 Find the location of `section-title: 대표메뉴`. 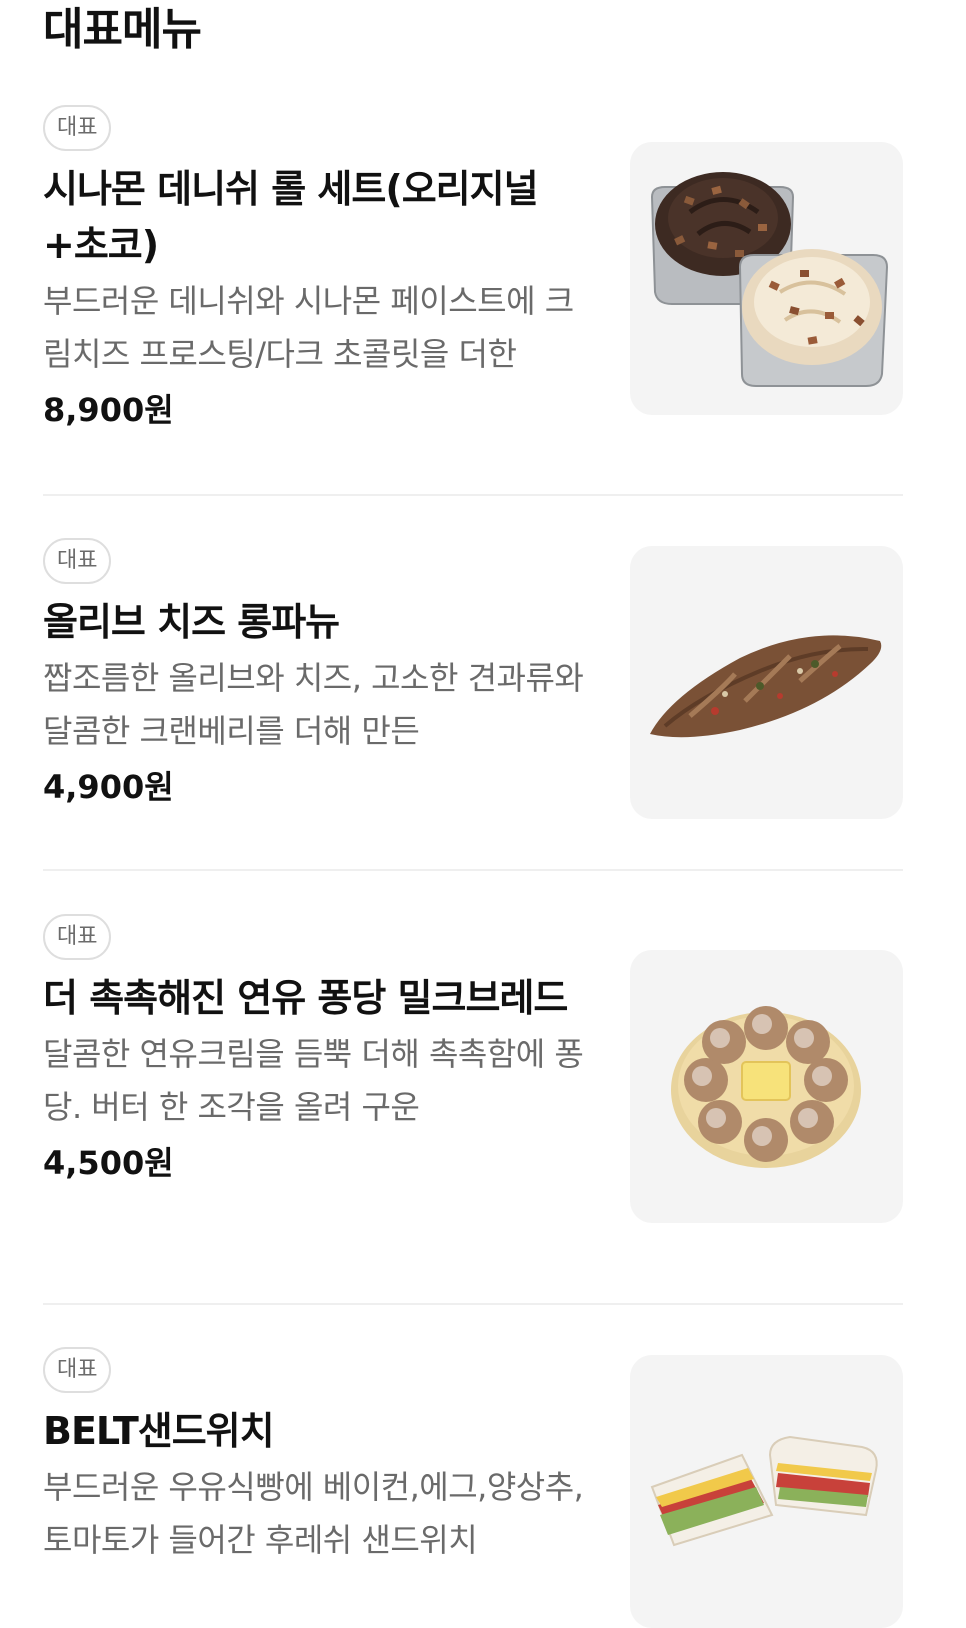

section-title: 대표메뉴 is located at coordinates (122, 29).